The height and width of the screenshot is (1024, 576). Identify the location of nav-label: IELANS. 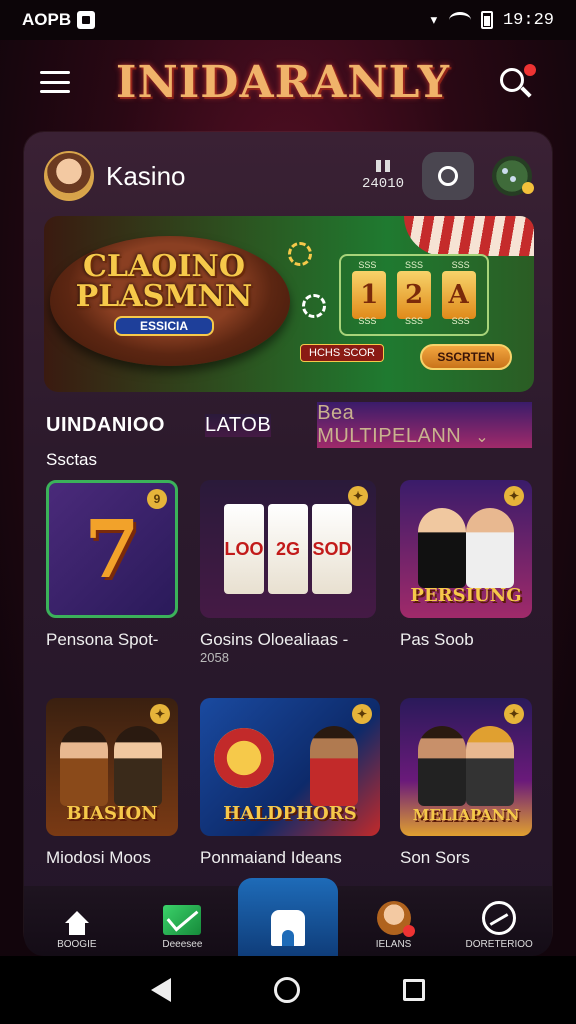
(393, 944).